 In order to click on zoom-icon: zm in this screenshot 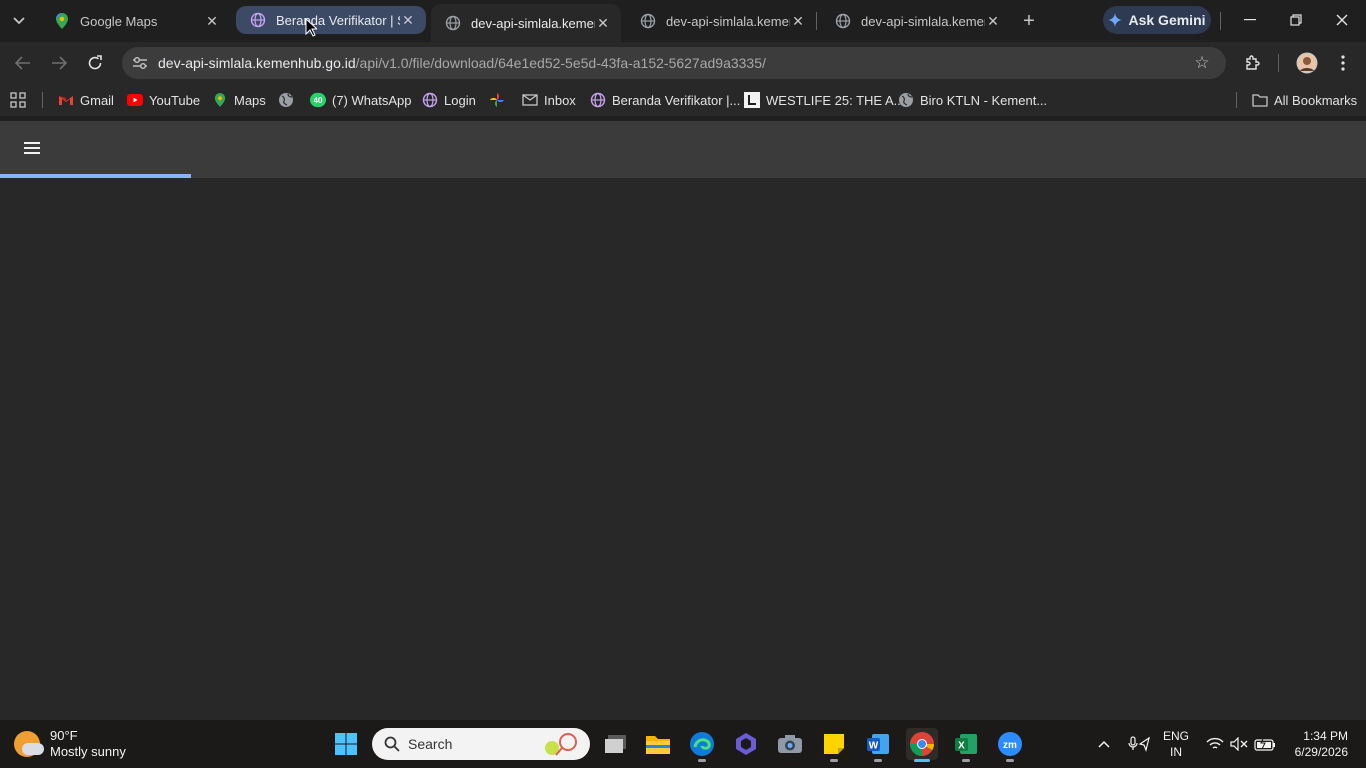, I will do `click(1010, 744)`.